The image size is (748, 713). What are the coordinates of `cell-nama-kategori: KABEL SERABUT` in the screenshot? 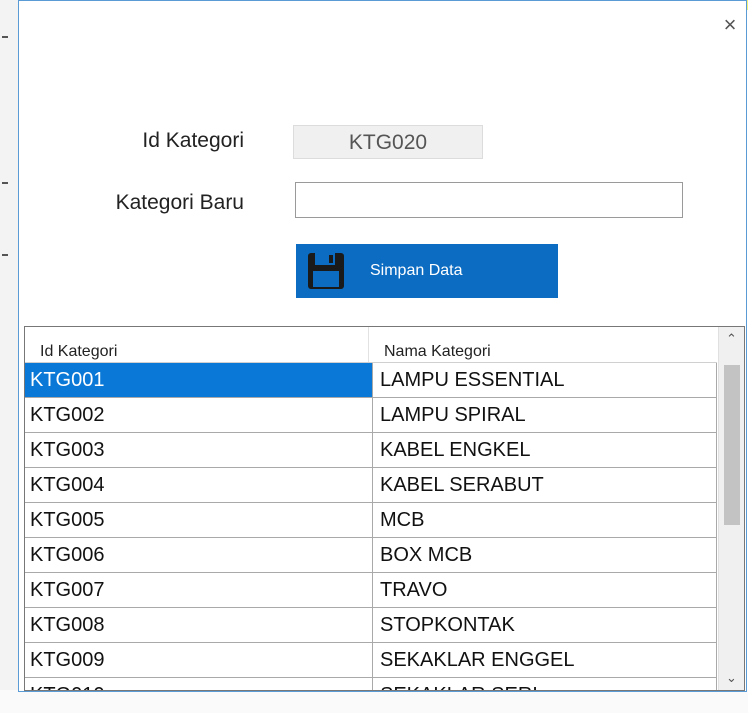 It's located at (545, 485).